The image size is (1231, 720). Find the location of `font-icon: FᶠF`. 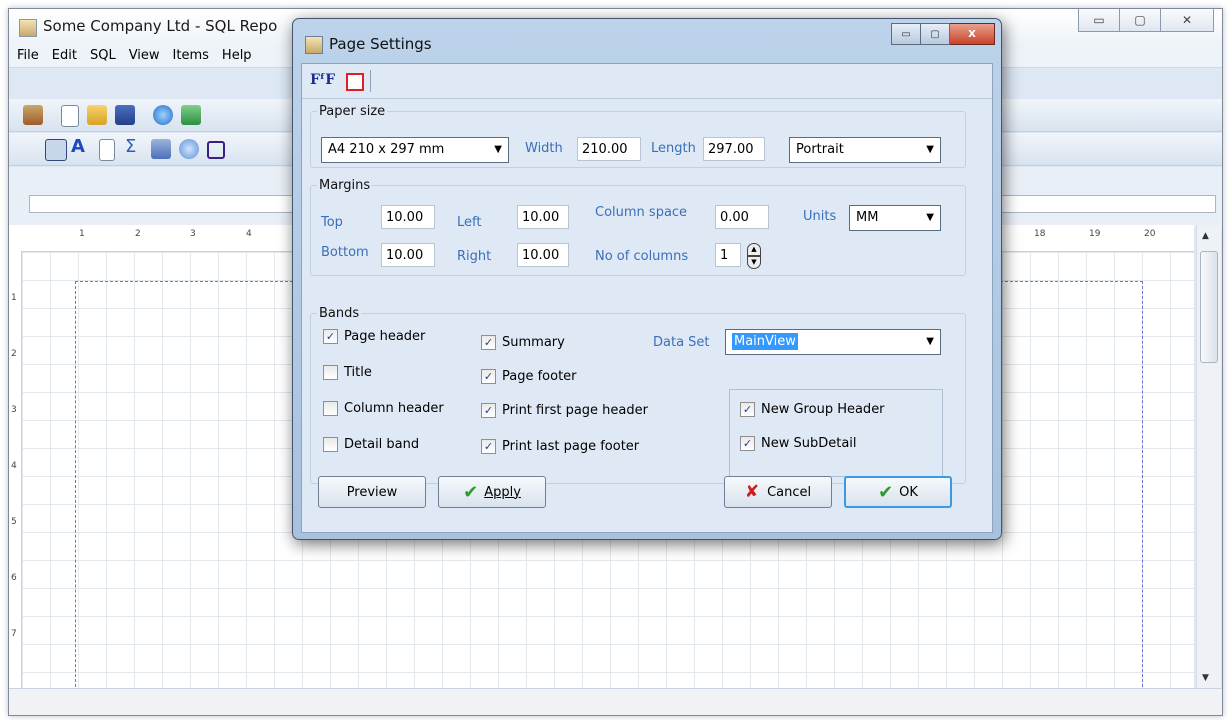

font-icon: FᶠF is located at coordinates (322, 80).